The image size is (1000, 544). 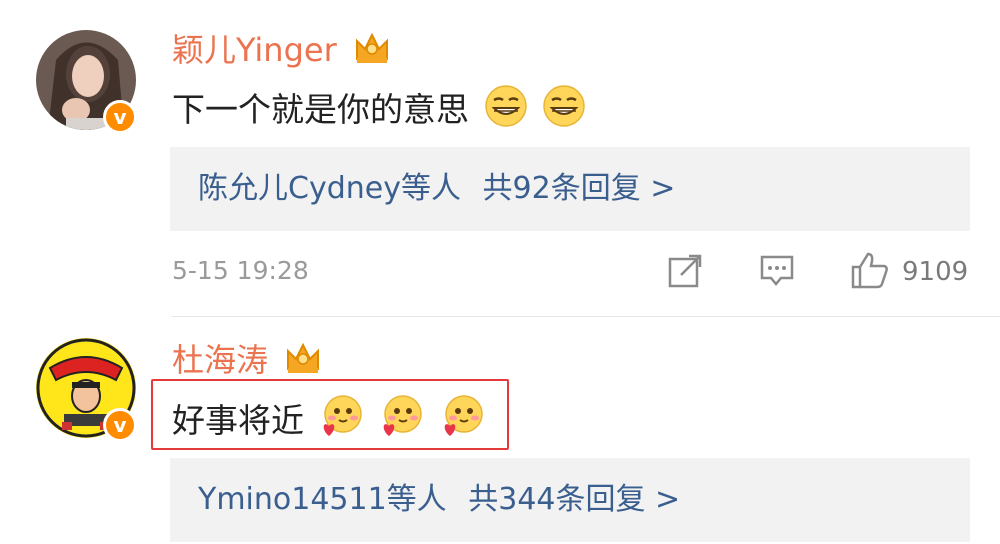 What do you see at coordinates (579, 188) in the screenshot?
I see `reply-count-link: 共92条回复 >` at bounding box center [579, 188].